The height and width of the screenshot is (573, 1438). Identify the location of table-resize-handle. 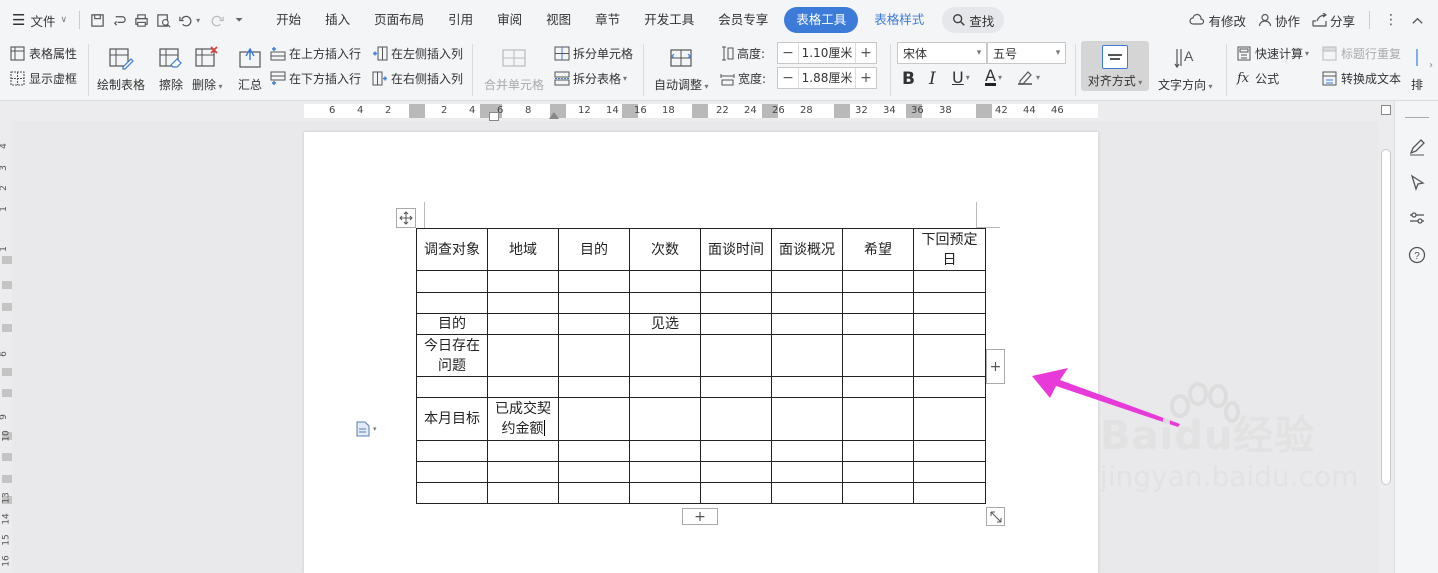
(995, 516).